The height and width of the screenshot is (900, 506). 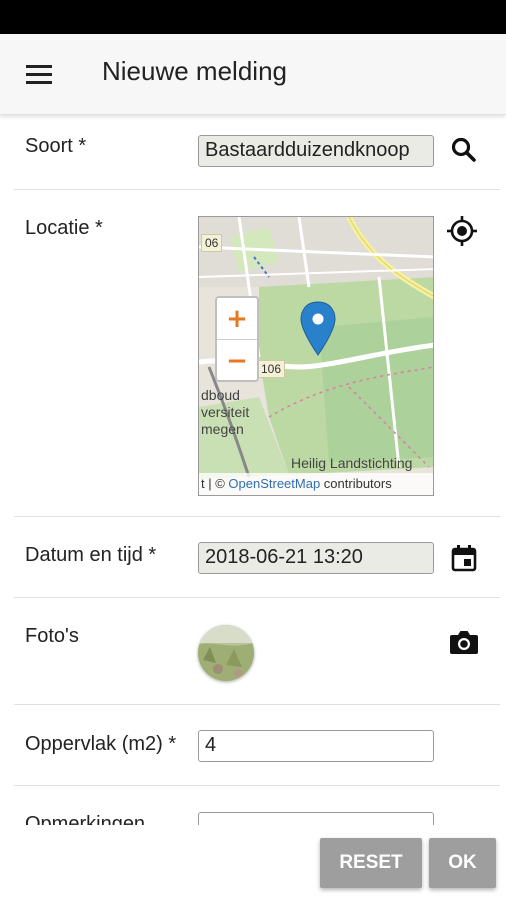 What do you see at coordinates (225, 412) in the screenshot?
I see `map-place-label: versiteit` at bounding box center [225, 412].